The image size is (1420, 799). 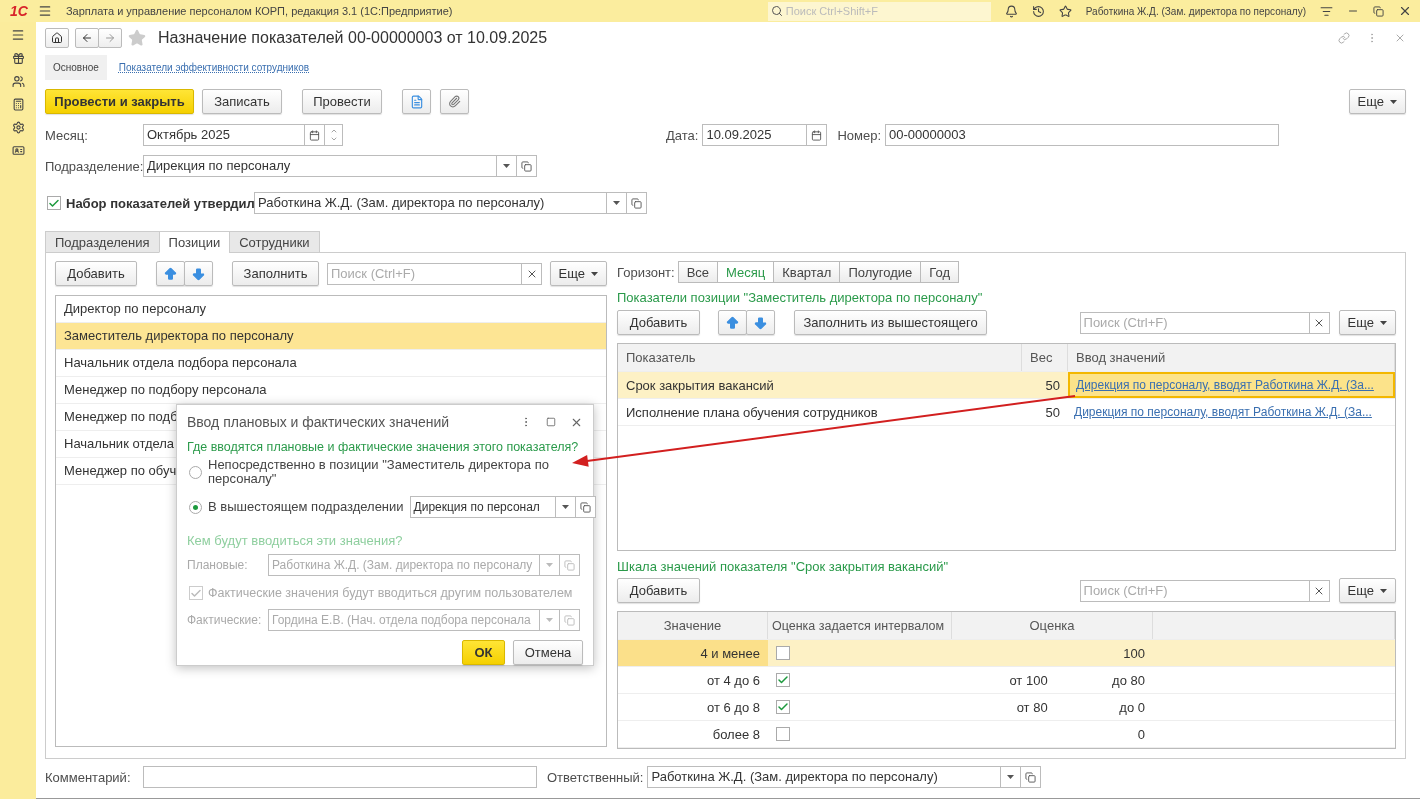 I want to click on search-icon, so click(x=776, y=11).